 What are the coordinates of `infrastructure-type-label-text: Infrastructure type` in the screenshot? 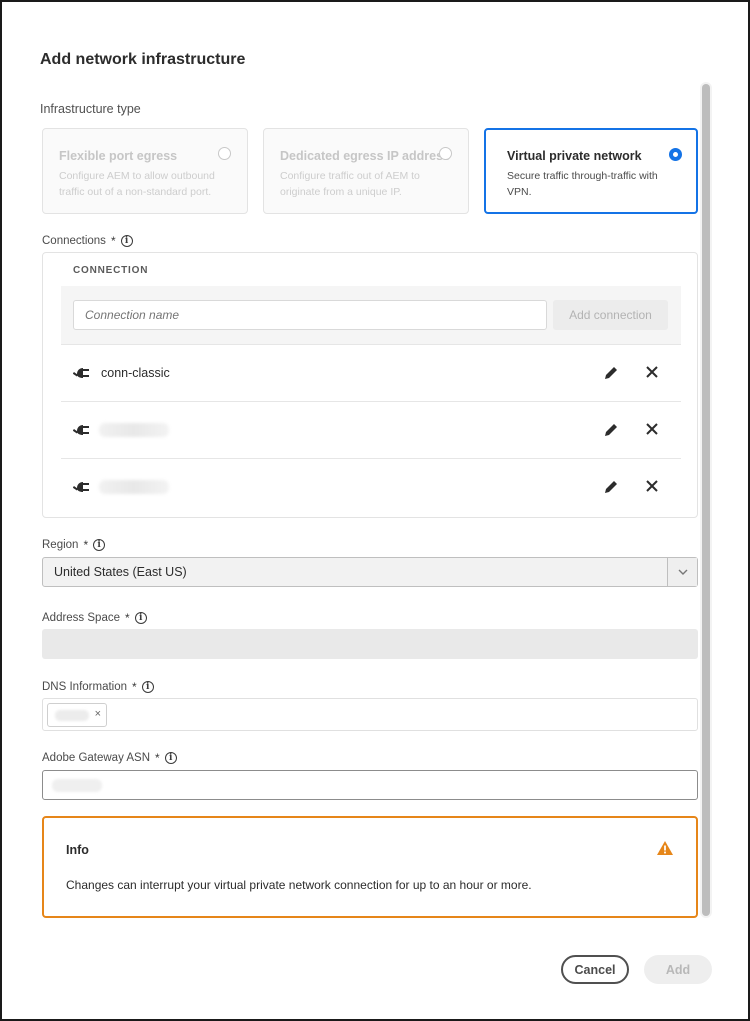 It's located at (90, 109).